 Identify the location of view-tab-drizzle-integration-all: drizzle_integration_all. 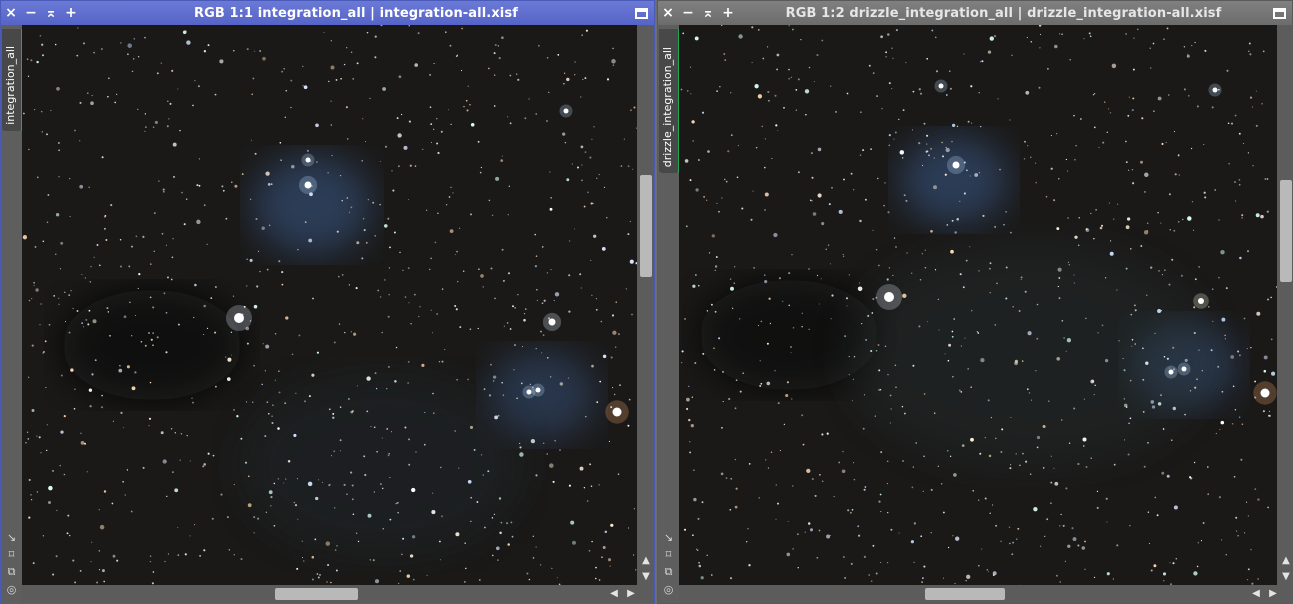
(669, 101).